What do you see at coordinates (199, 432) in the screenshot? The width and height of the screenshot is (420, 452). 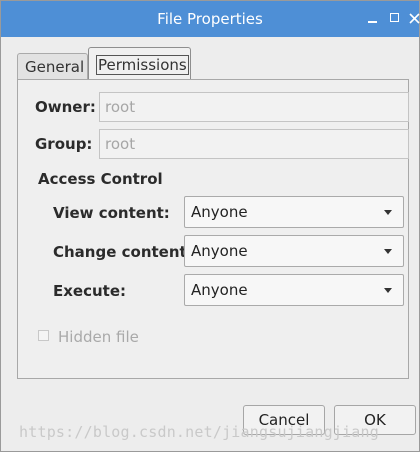 I see `watermark-text: https://blog.csdn.net/jiangsujiangjiang` at bounding box center [199, 432].